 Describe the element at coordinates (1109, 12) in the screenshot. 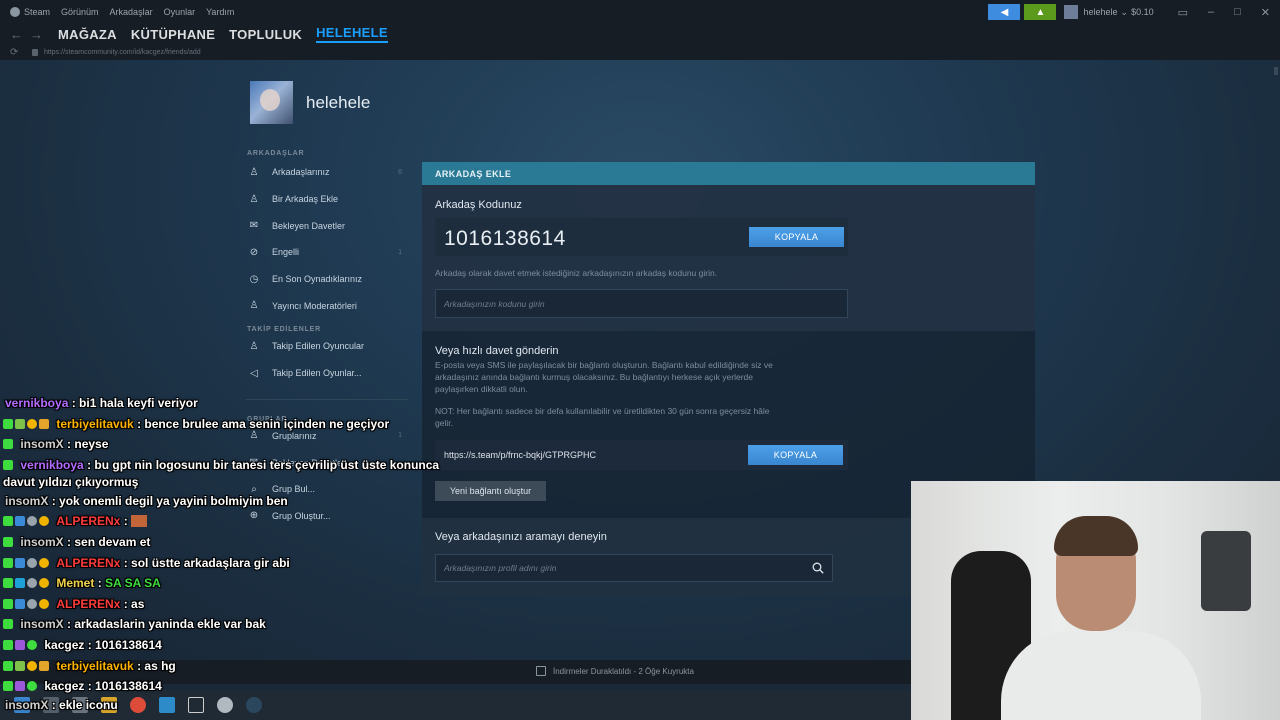

I see `account-menu: helehele ⌄ $0.10` at that location.